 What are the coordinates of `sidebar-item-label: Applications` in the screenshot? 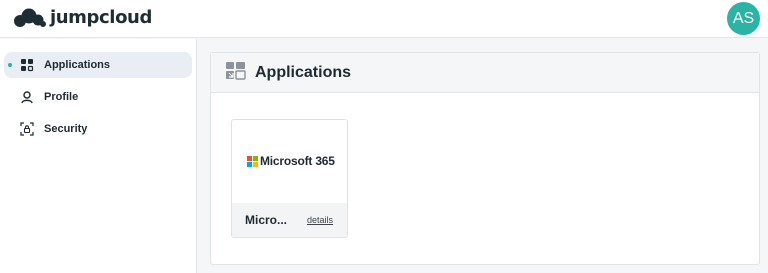 It's located at (77, 65).